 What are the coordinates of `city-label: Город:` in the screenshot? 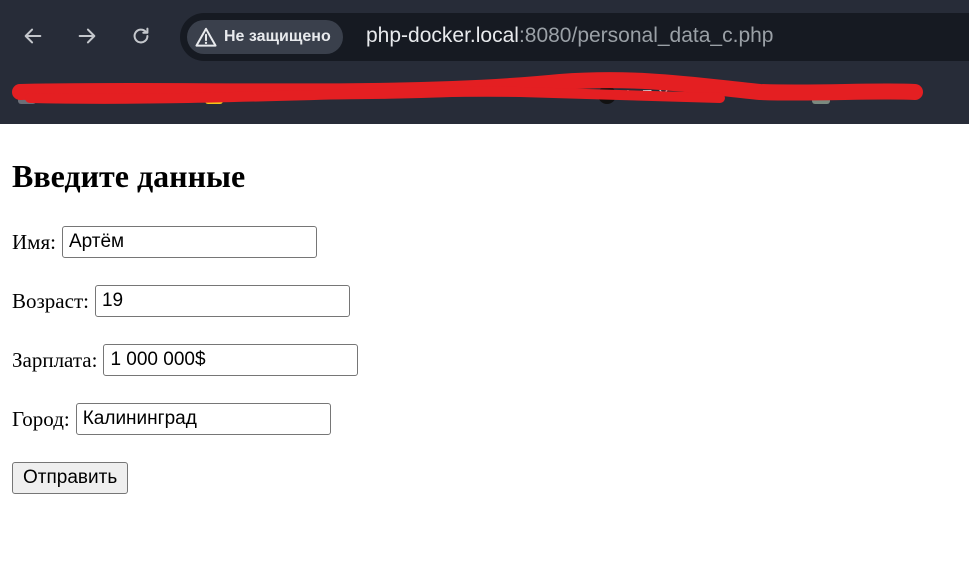 It's located at (41, 418).